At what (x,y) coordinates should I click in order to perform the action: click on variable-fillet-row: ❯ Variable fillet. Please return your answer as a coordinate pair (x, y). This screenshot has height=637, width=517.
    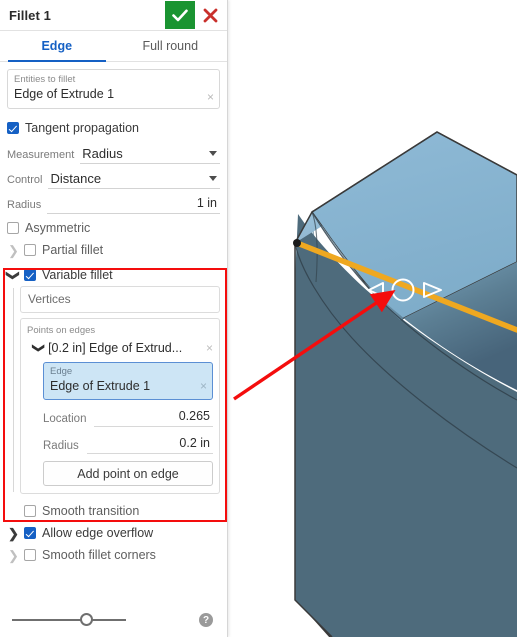
    Looking at the image, I should click on (113, 275).